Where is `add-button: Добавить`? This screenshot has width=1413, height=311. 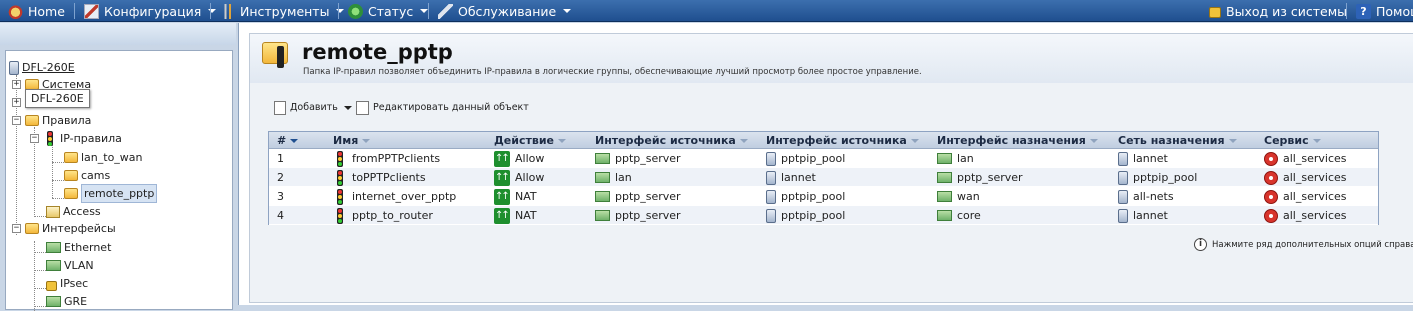
add-button: Добавить is located at coordinates (313, 108).